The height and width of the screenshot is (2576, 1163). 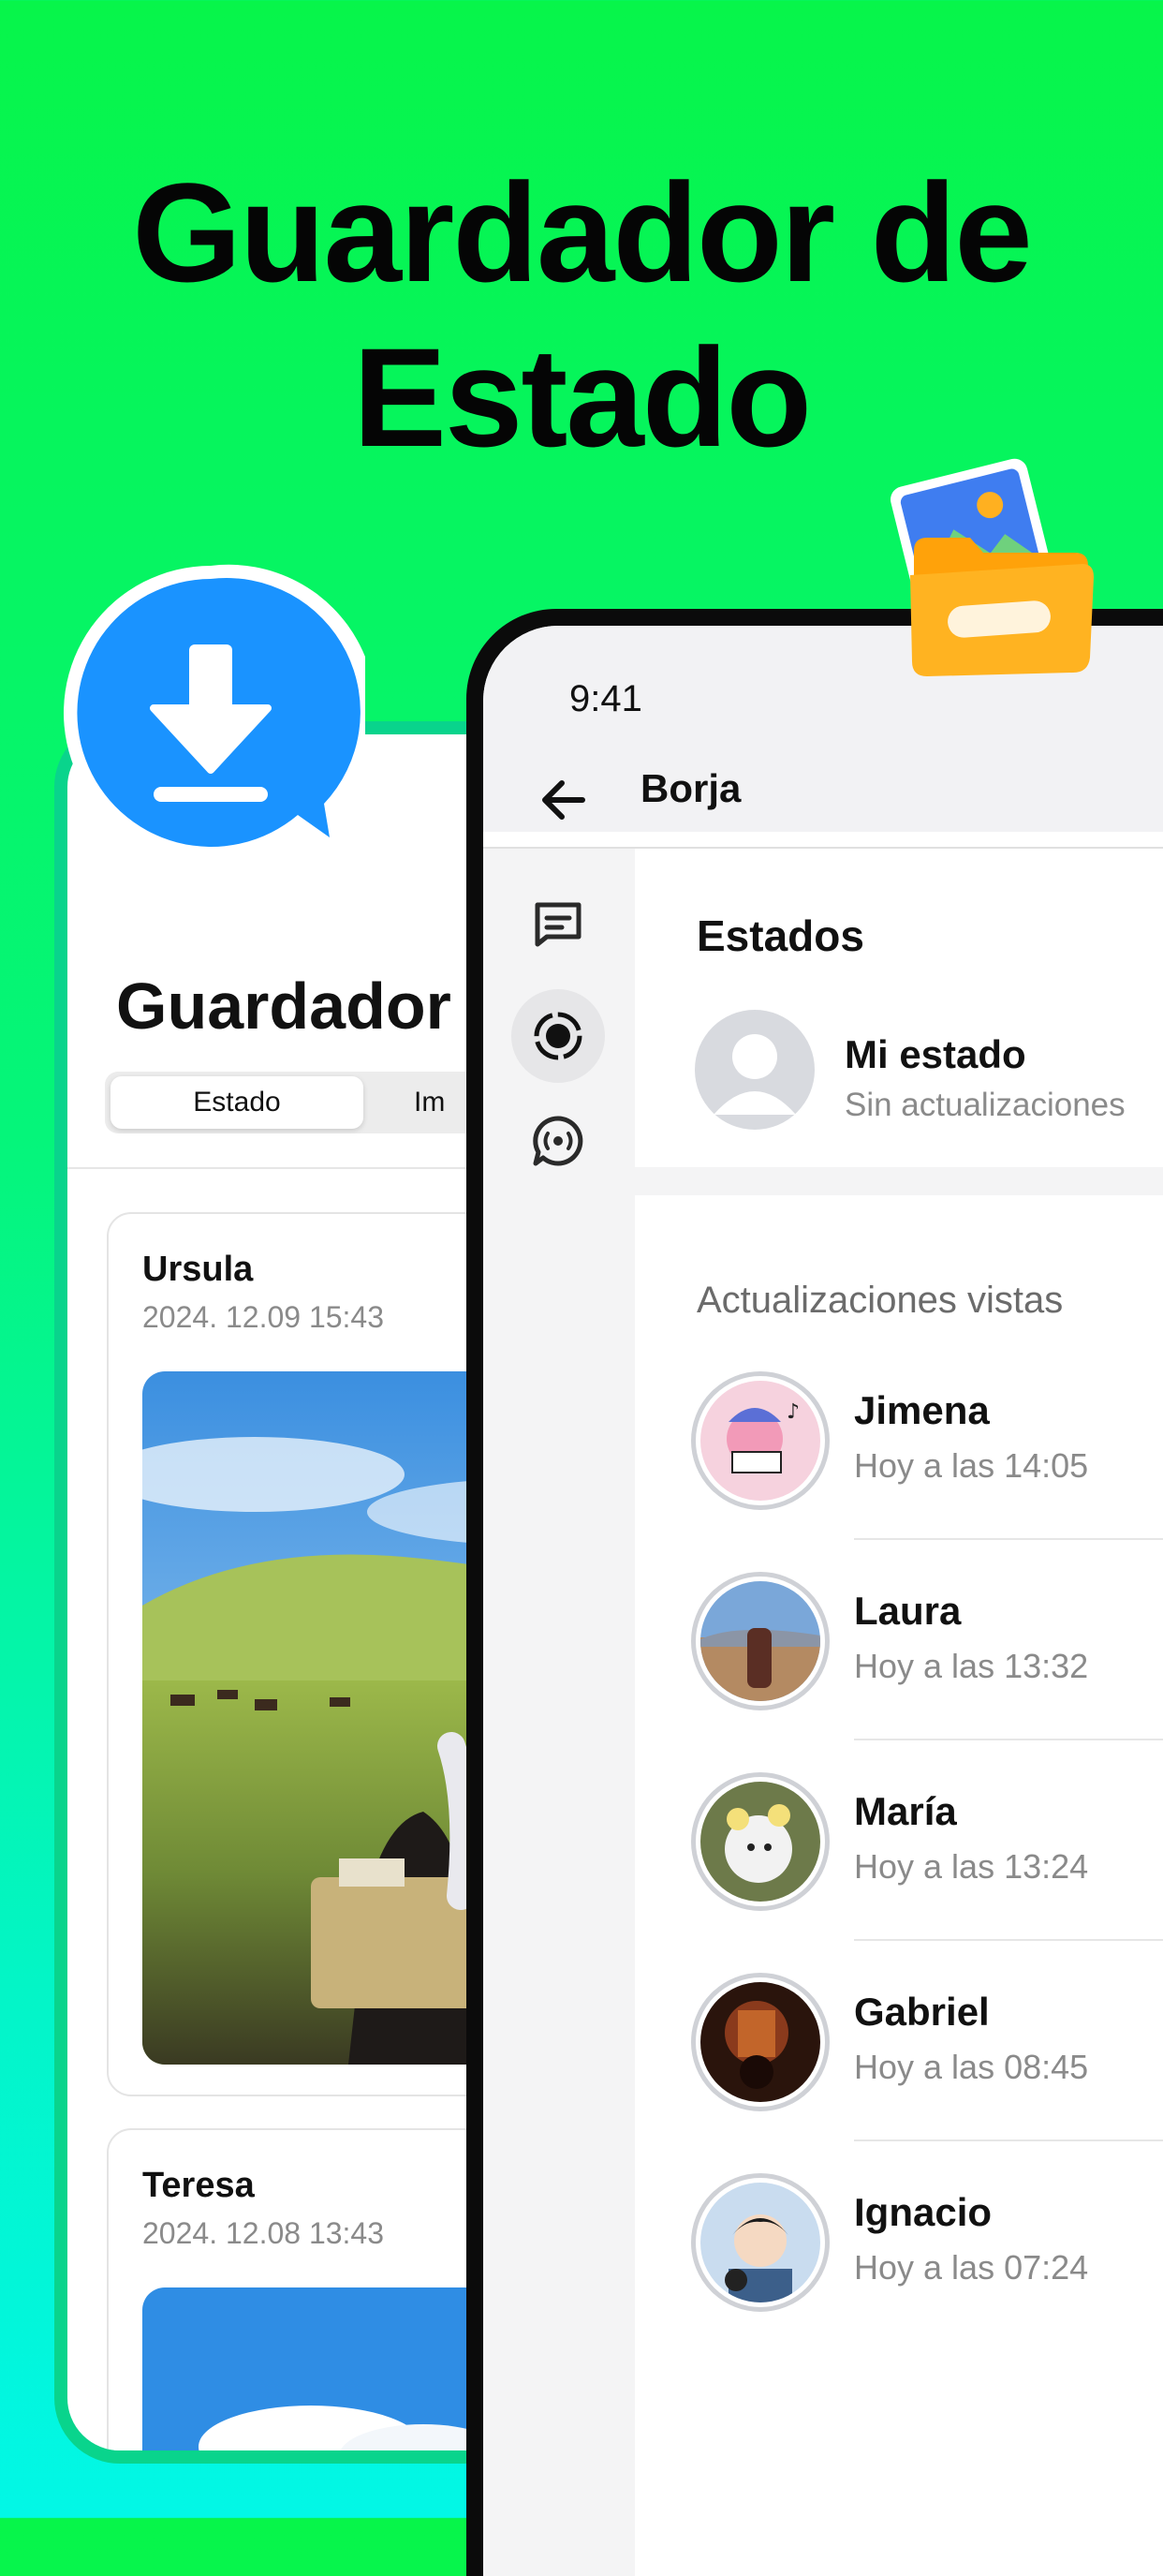 I want to click on contact-name: Jimena, so click(x=922, y=1410).